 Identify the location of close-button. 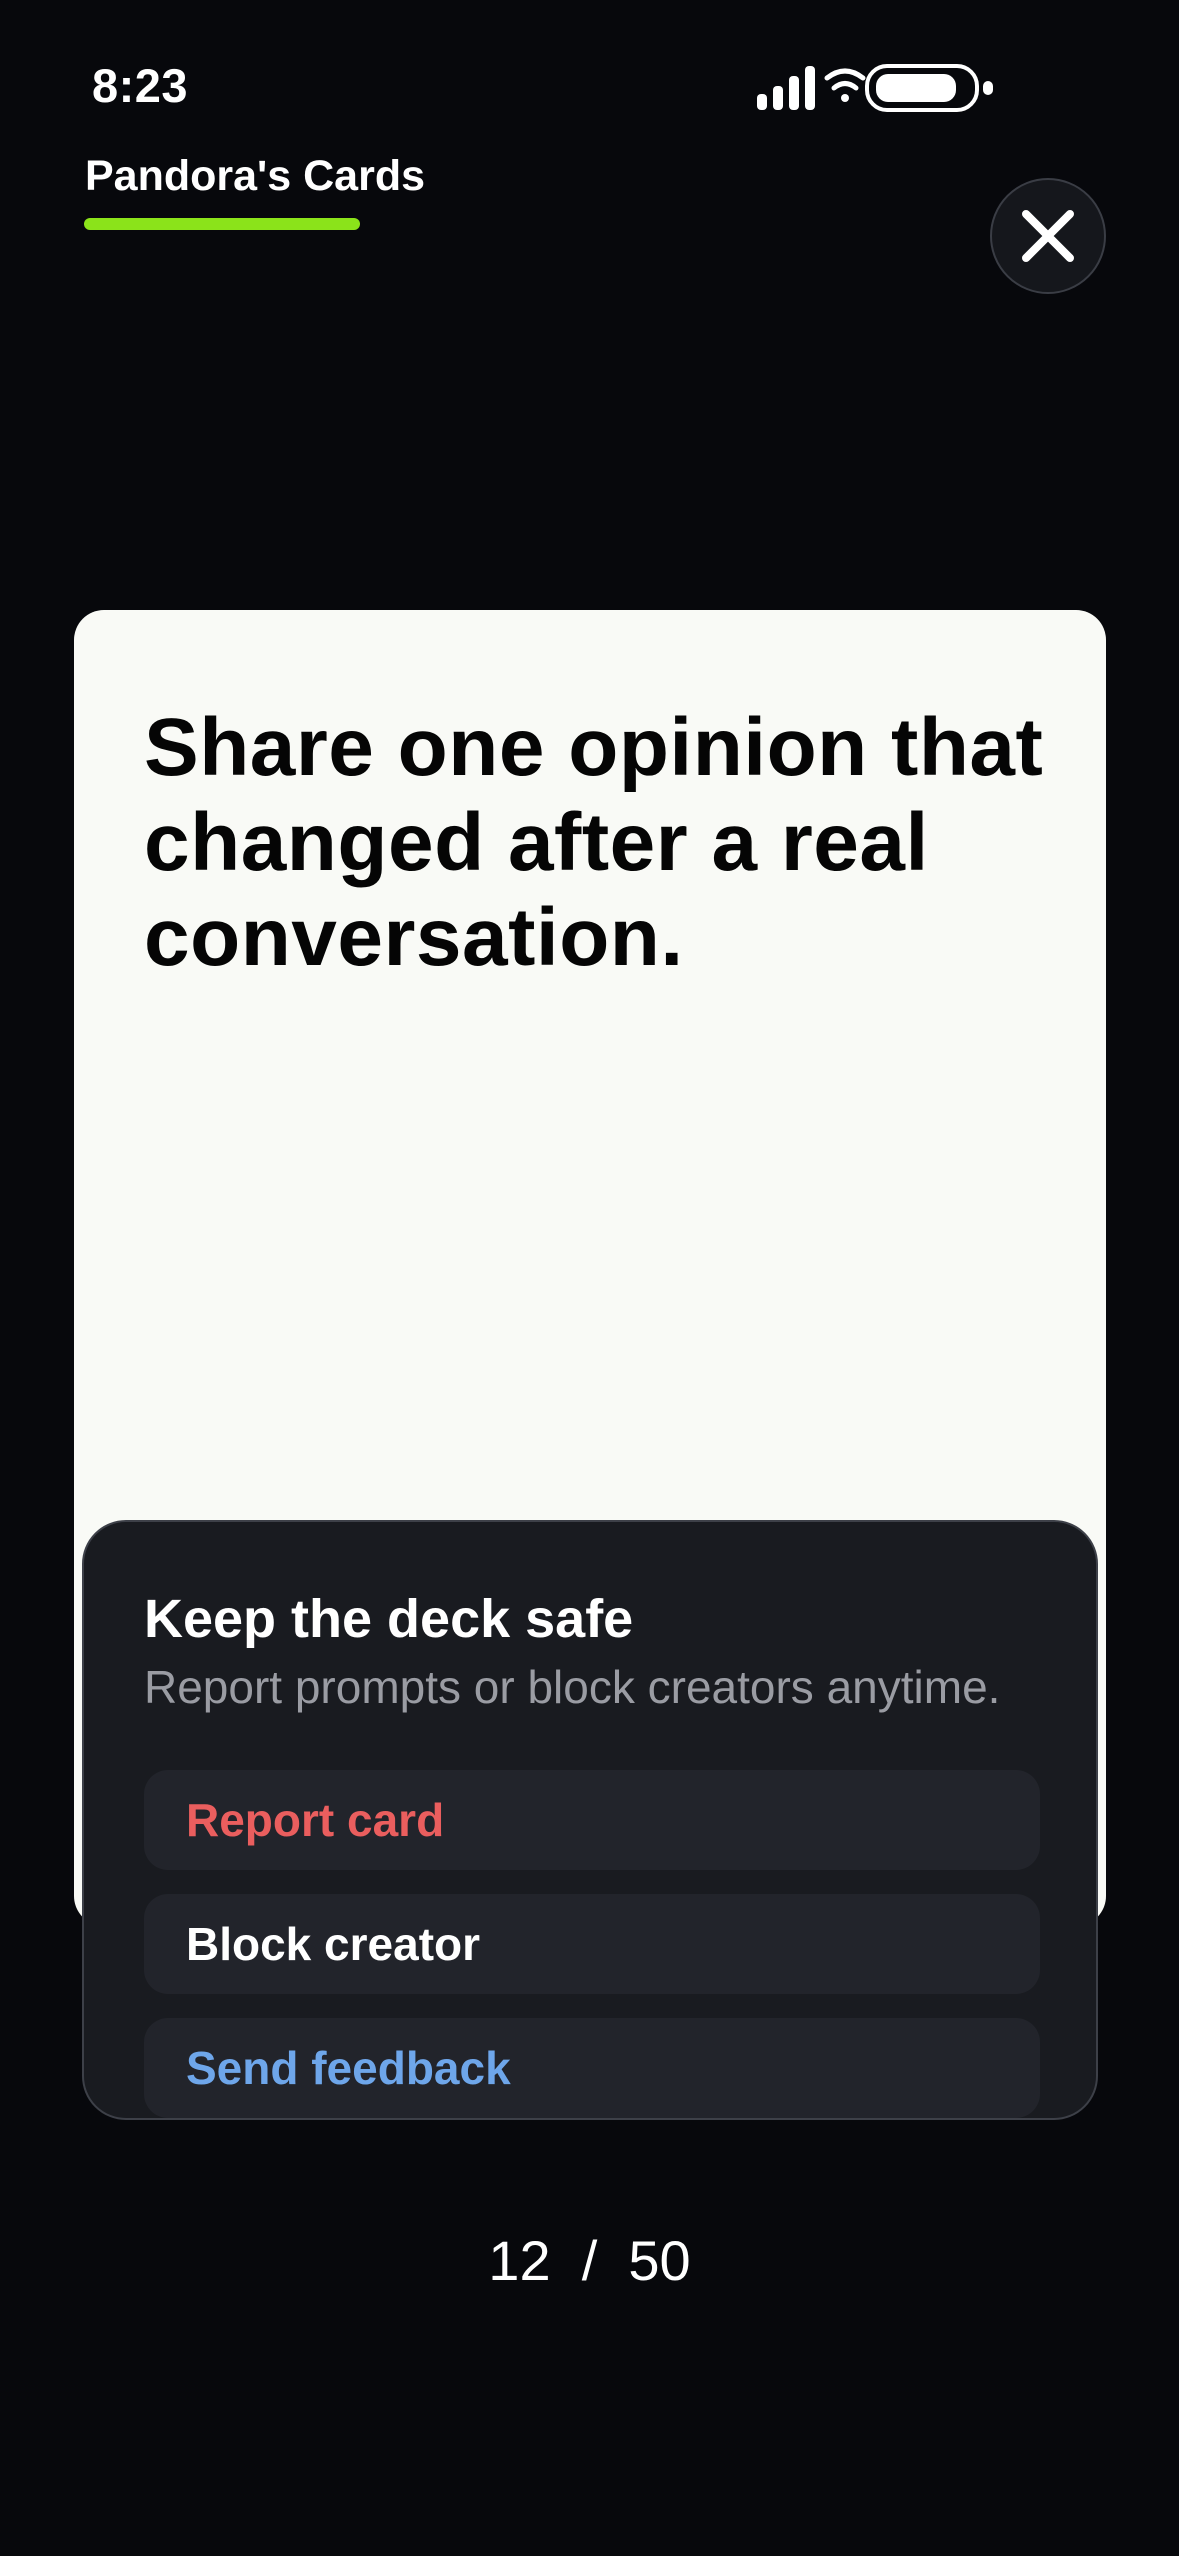
(1048, 236).